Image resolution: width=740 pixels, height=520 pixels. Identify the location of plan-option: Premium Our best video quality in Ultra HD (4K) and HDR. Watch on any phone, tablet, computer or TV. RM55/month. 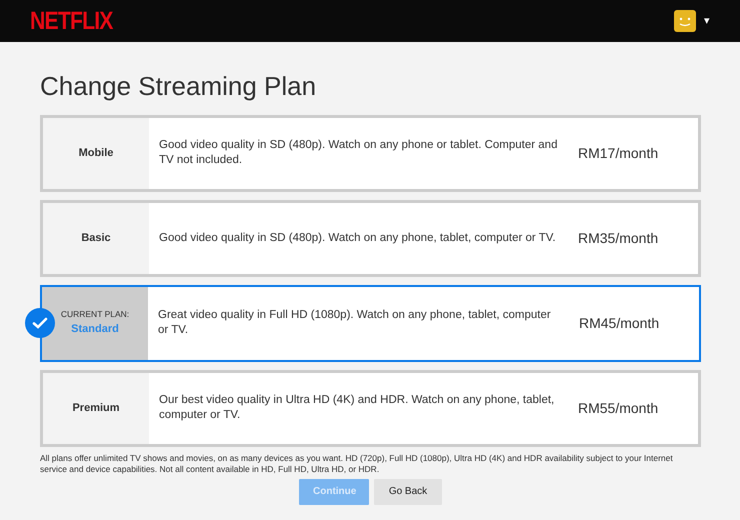
(370, 408).